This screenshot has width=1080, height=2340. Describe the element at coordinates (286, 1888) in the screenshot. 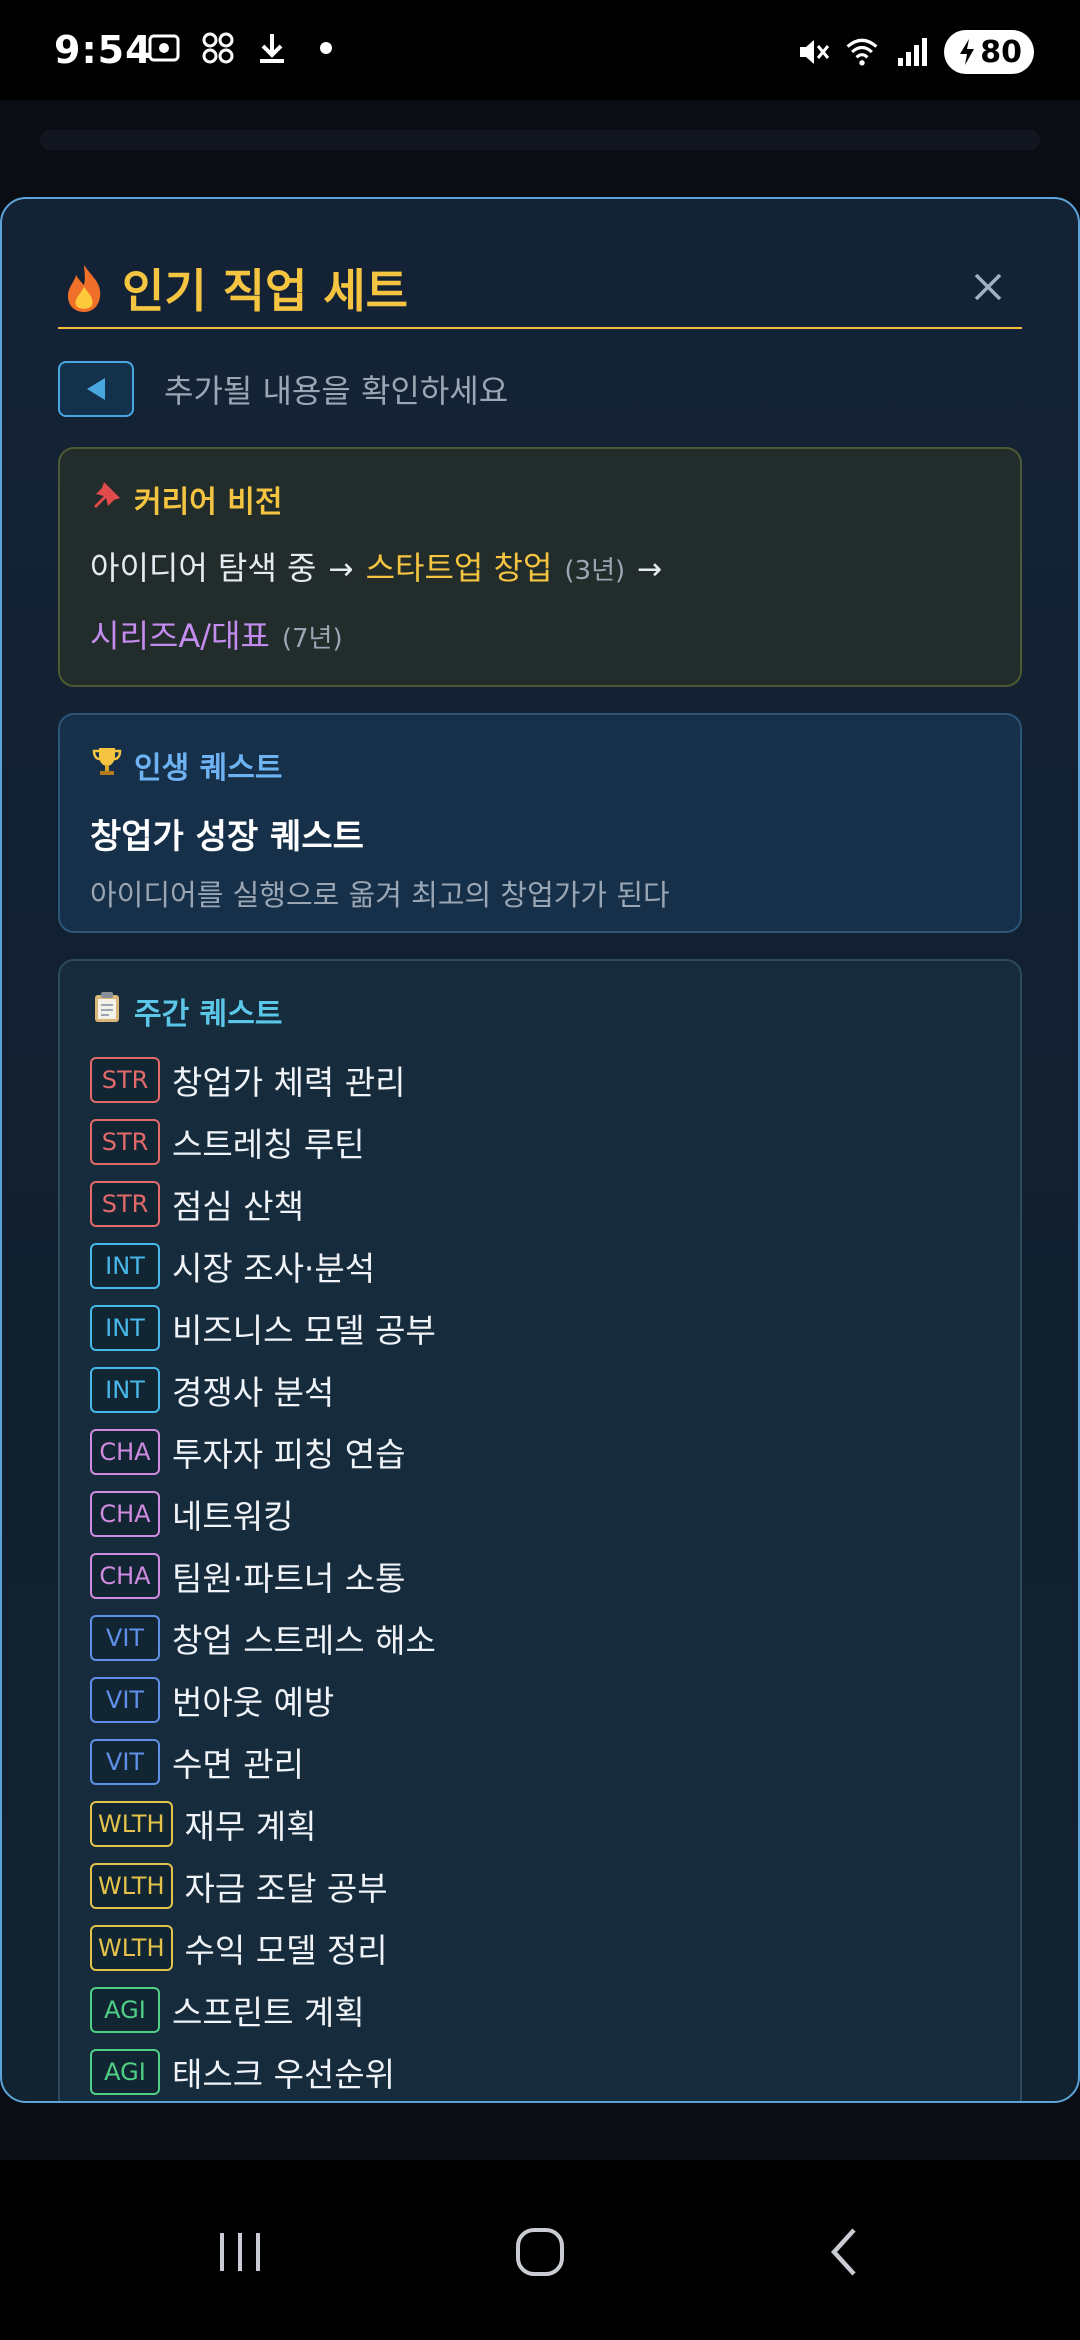

I see `weekly-quest-text: 자금 조달 공부` at that location.